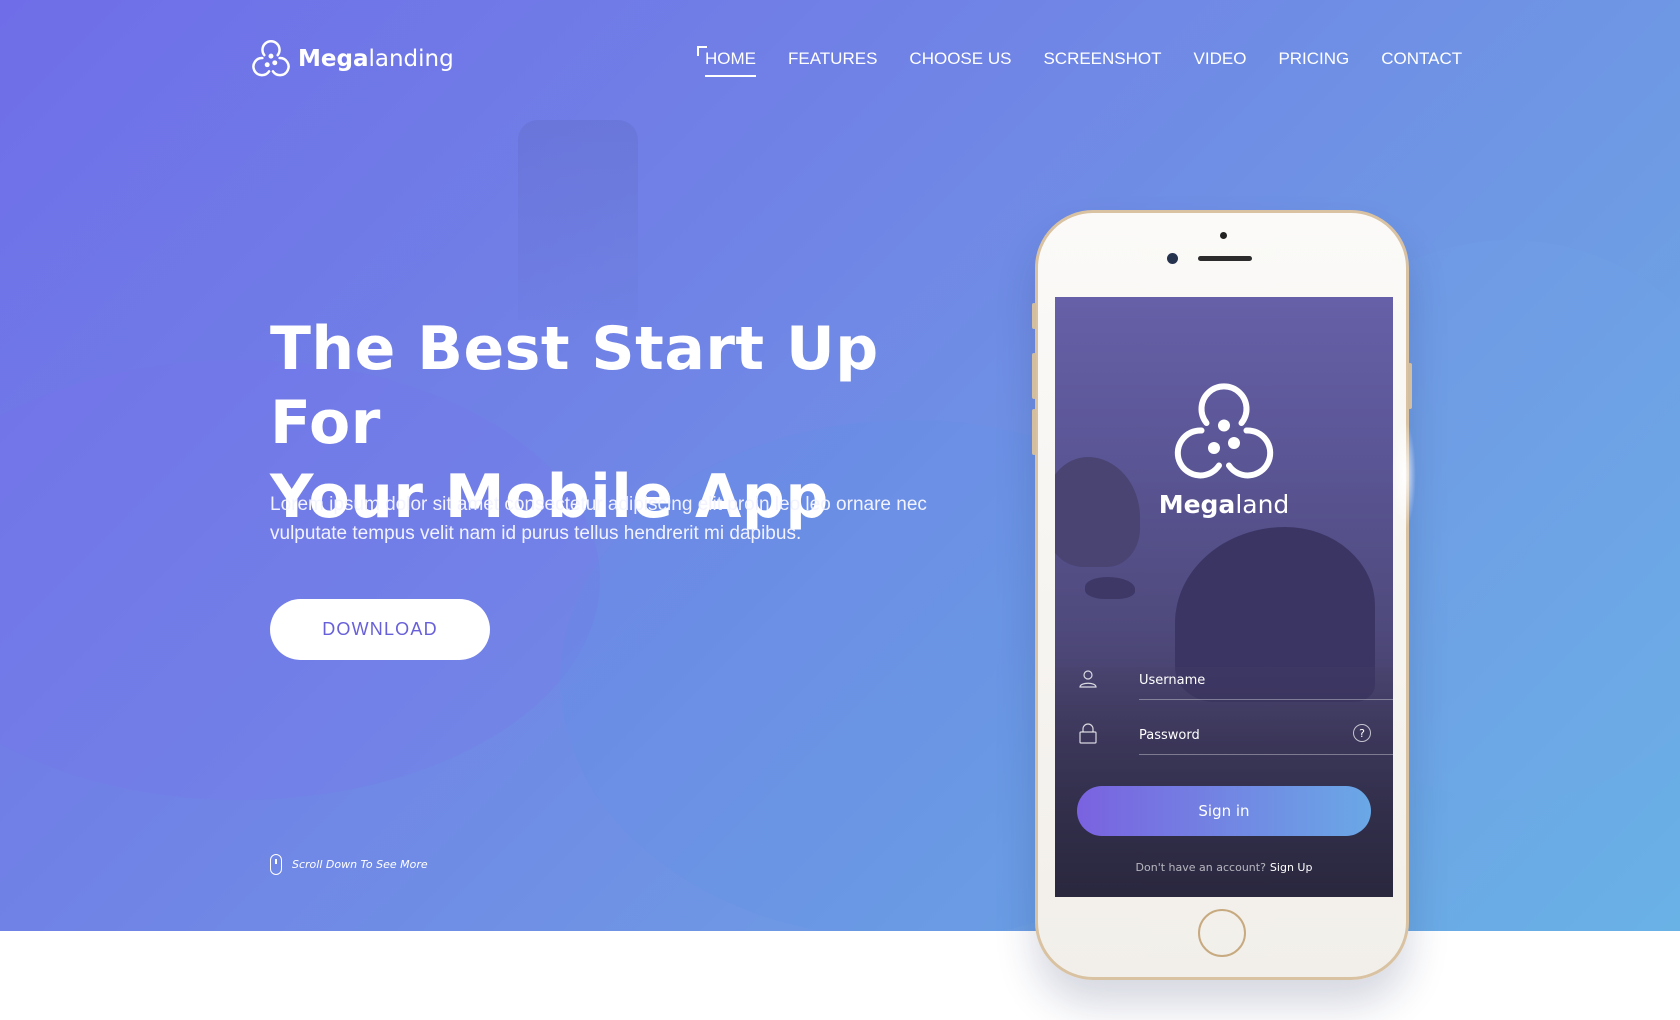 This screenshot has width=1680, height=1020. What do you see at coordinates (1223, 235) in the screenshot?
I see `phone-sensor` at bounding box center [1223, 235].